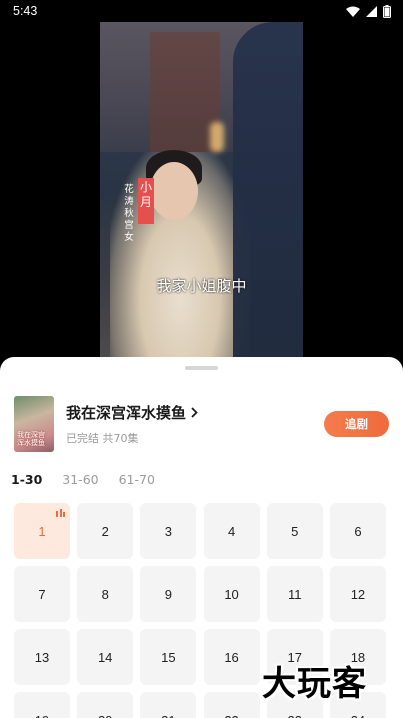 The height and width of the screenshot is (718, 403). I want to click on episode-button-20: 20, so click(105, 705).